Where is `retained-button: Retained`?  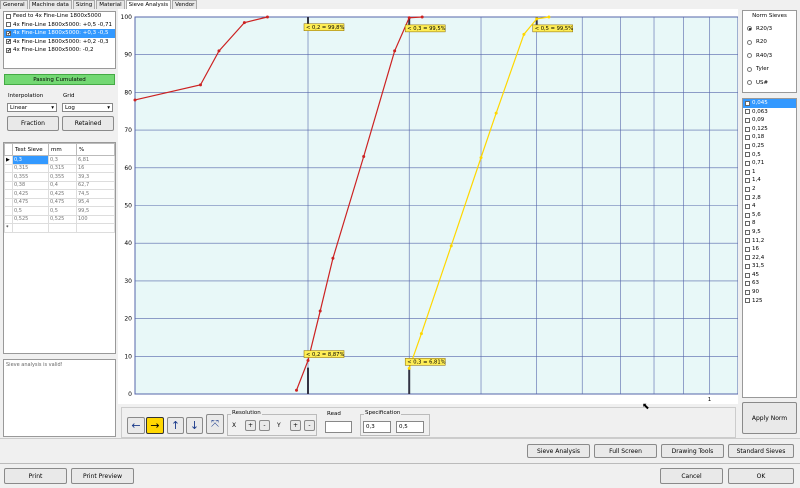 retained-button: Retained is located at coordinates (88, 123).